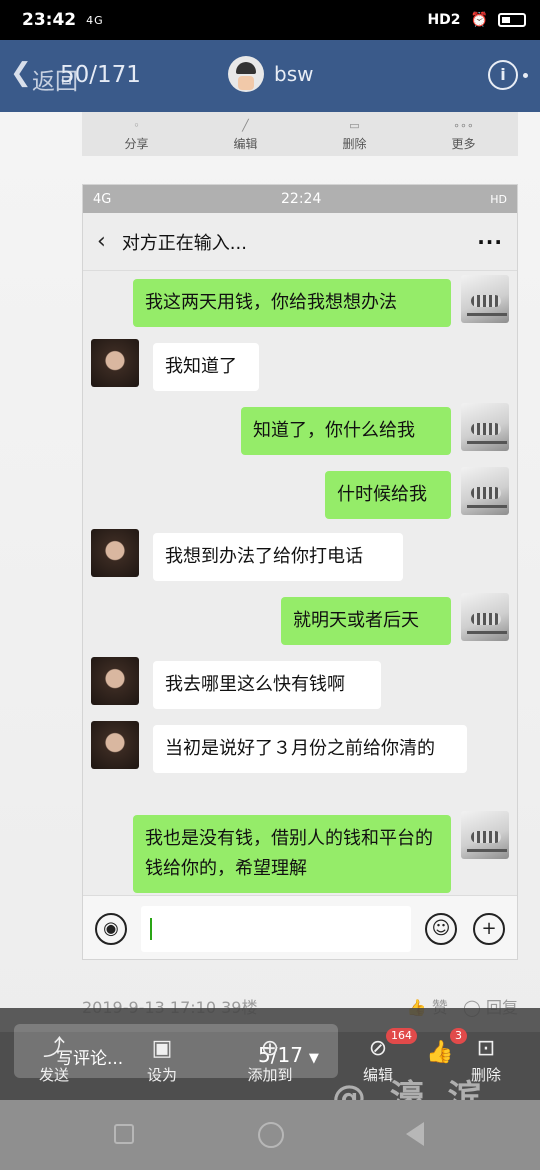 The height and width of the screenshot is (1170, 540). I want to click on status-time: 23:42, so click(49, 20).